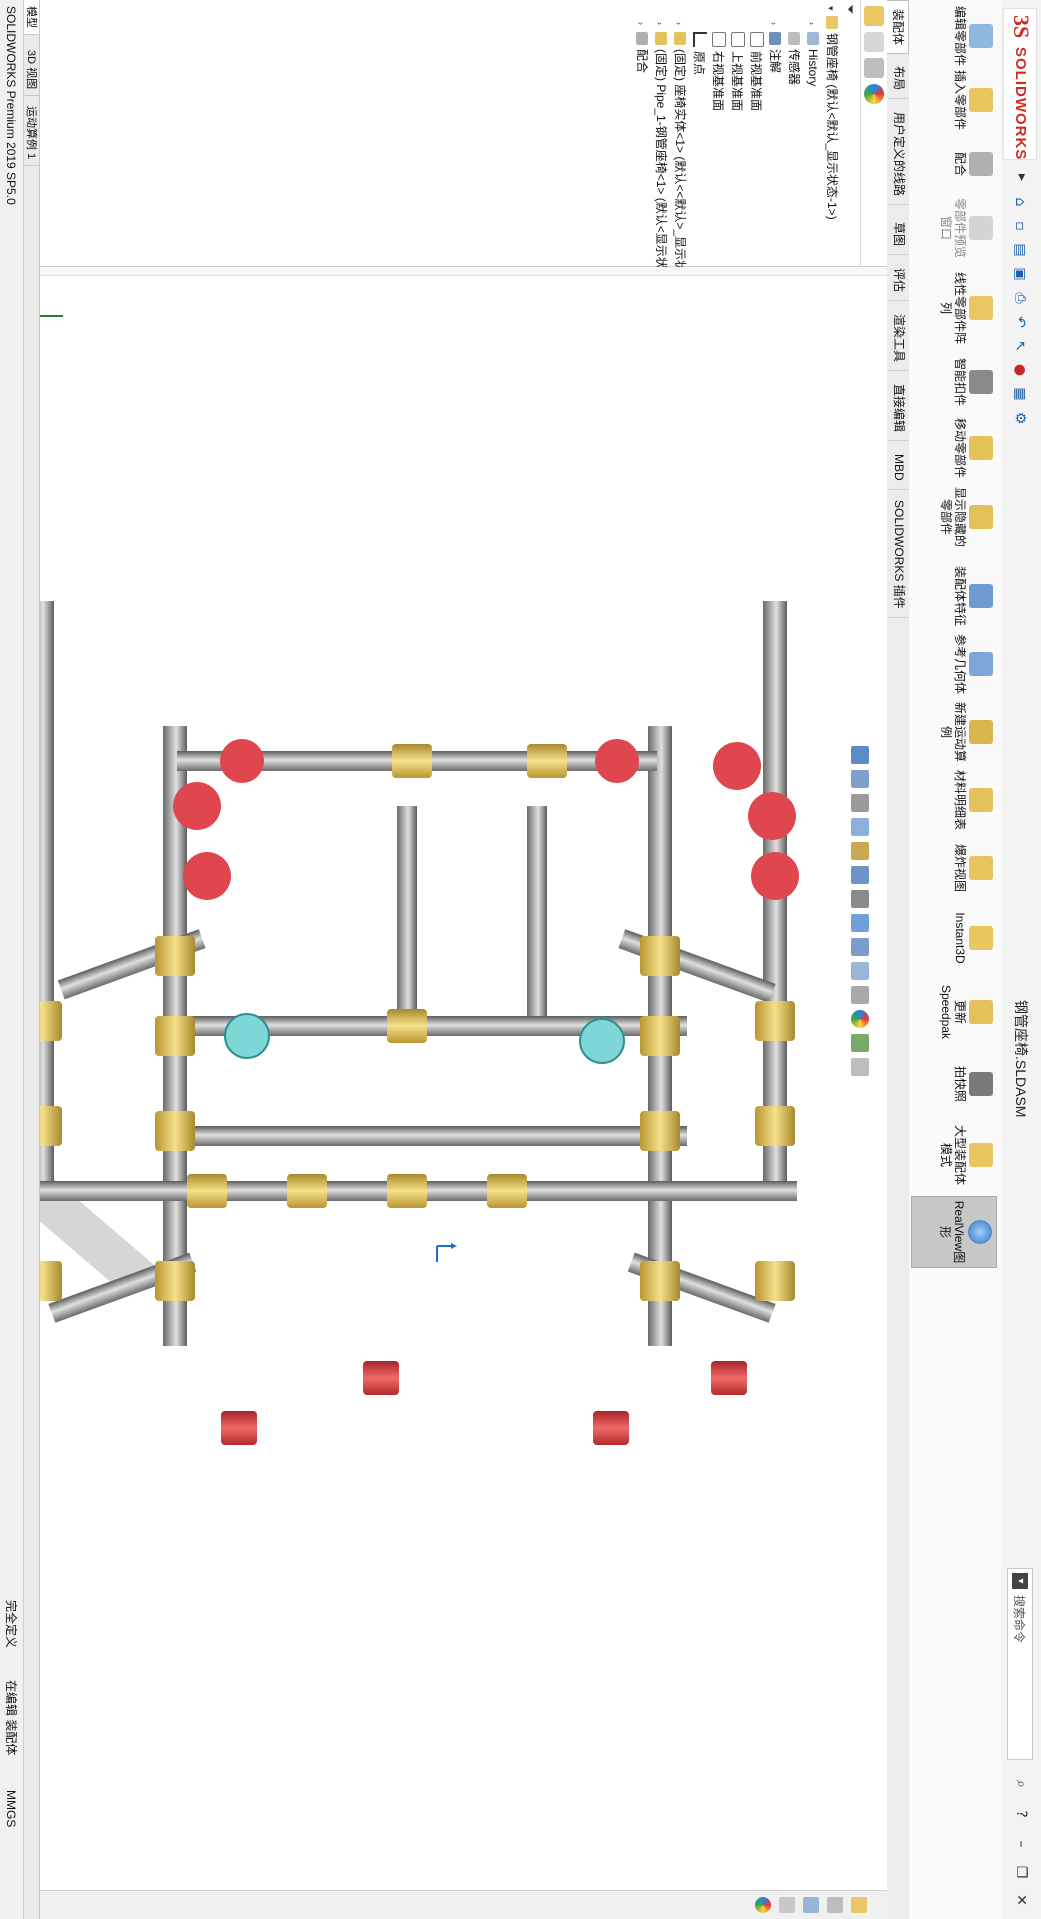 This screenshot has width=1041, height=1919. What do you see at coordinates (1020, 298) in the screenshot?
I see `print-icon: ⎙` at bounding box center [1020, 298].